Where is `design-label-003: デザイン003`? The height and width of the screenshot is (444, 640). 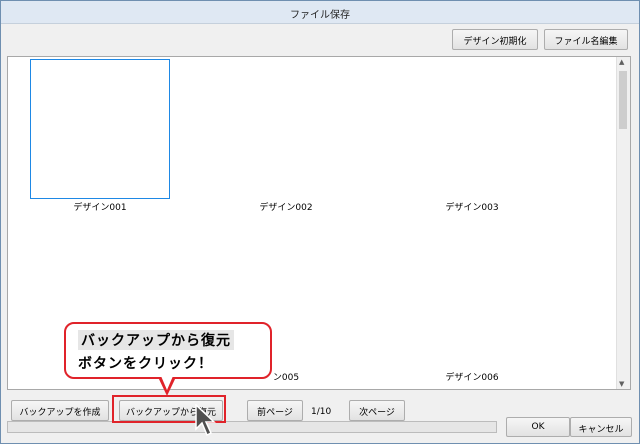
design-label-003: デザイン003 is located at coordinates (472, 208).